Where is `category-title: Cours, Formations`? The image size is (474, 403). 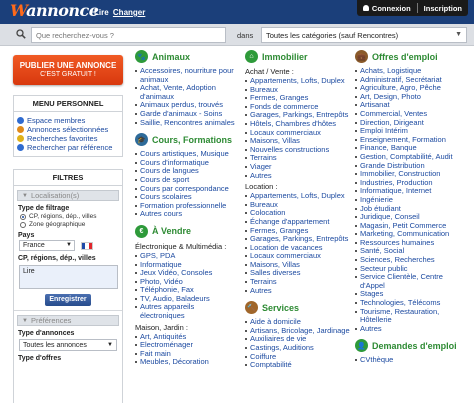 category-title: Cours, Formations is located at coordinates (192, 139).